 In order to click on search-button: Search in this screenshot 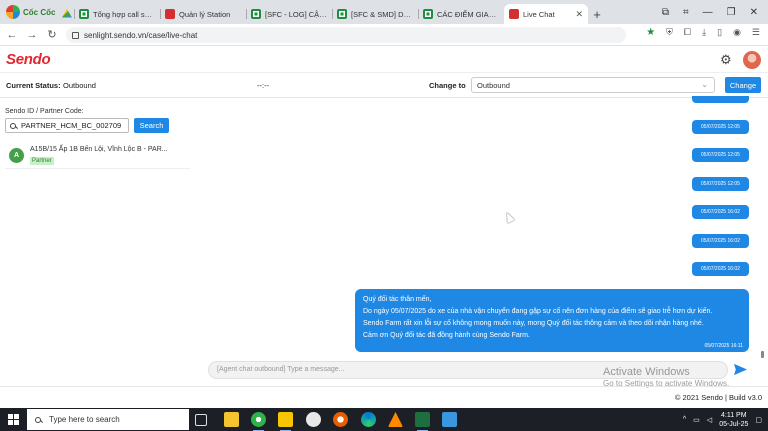, I will do `click(151, 125)`.